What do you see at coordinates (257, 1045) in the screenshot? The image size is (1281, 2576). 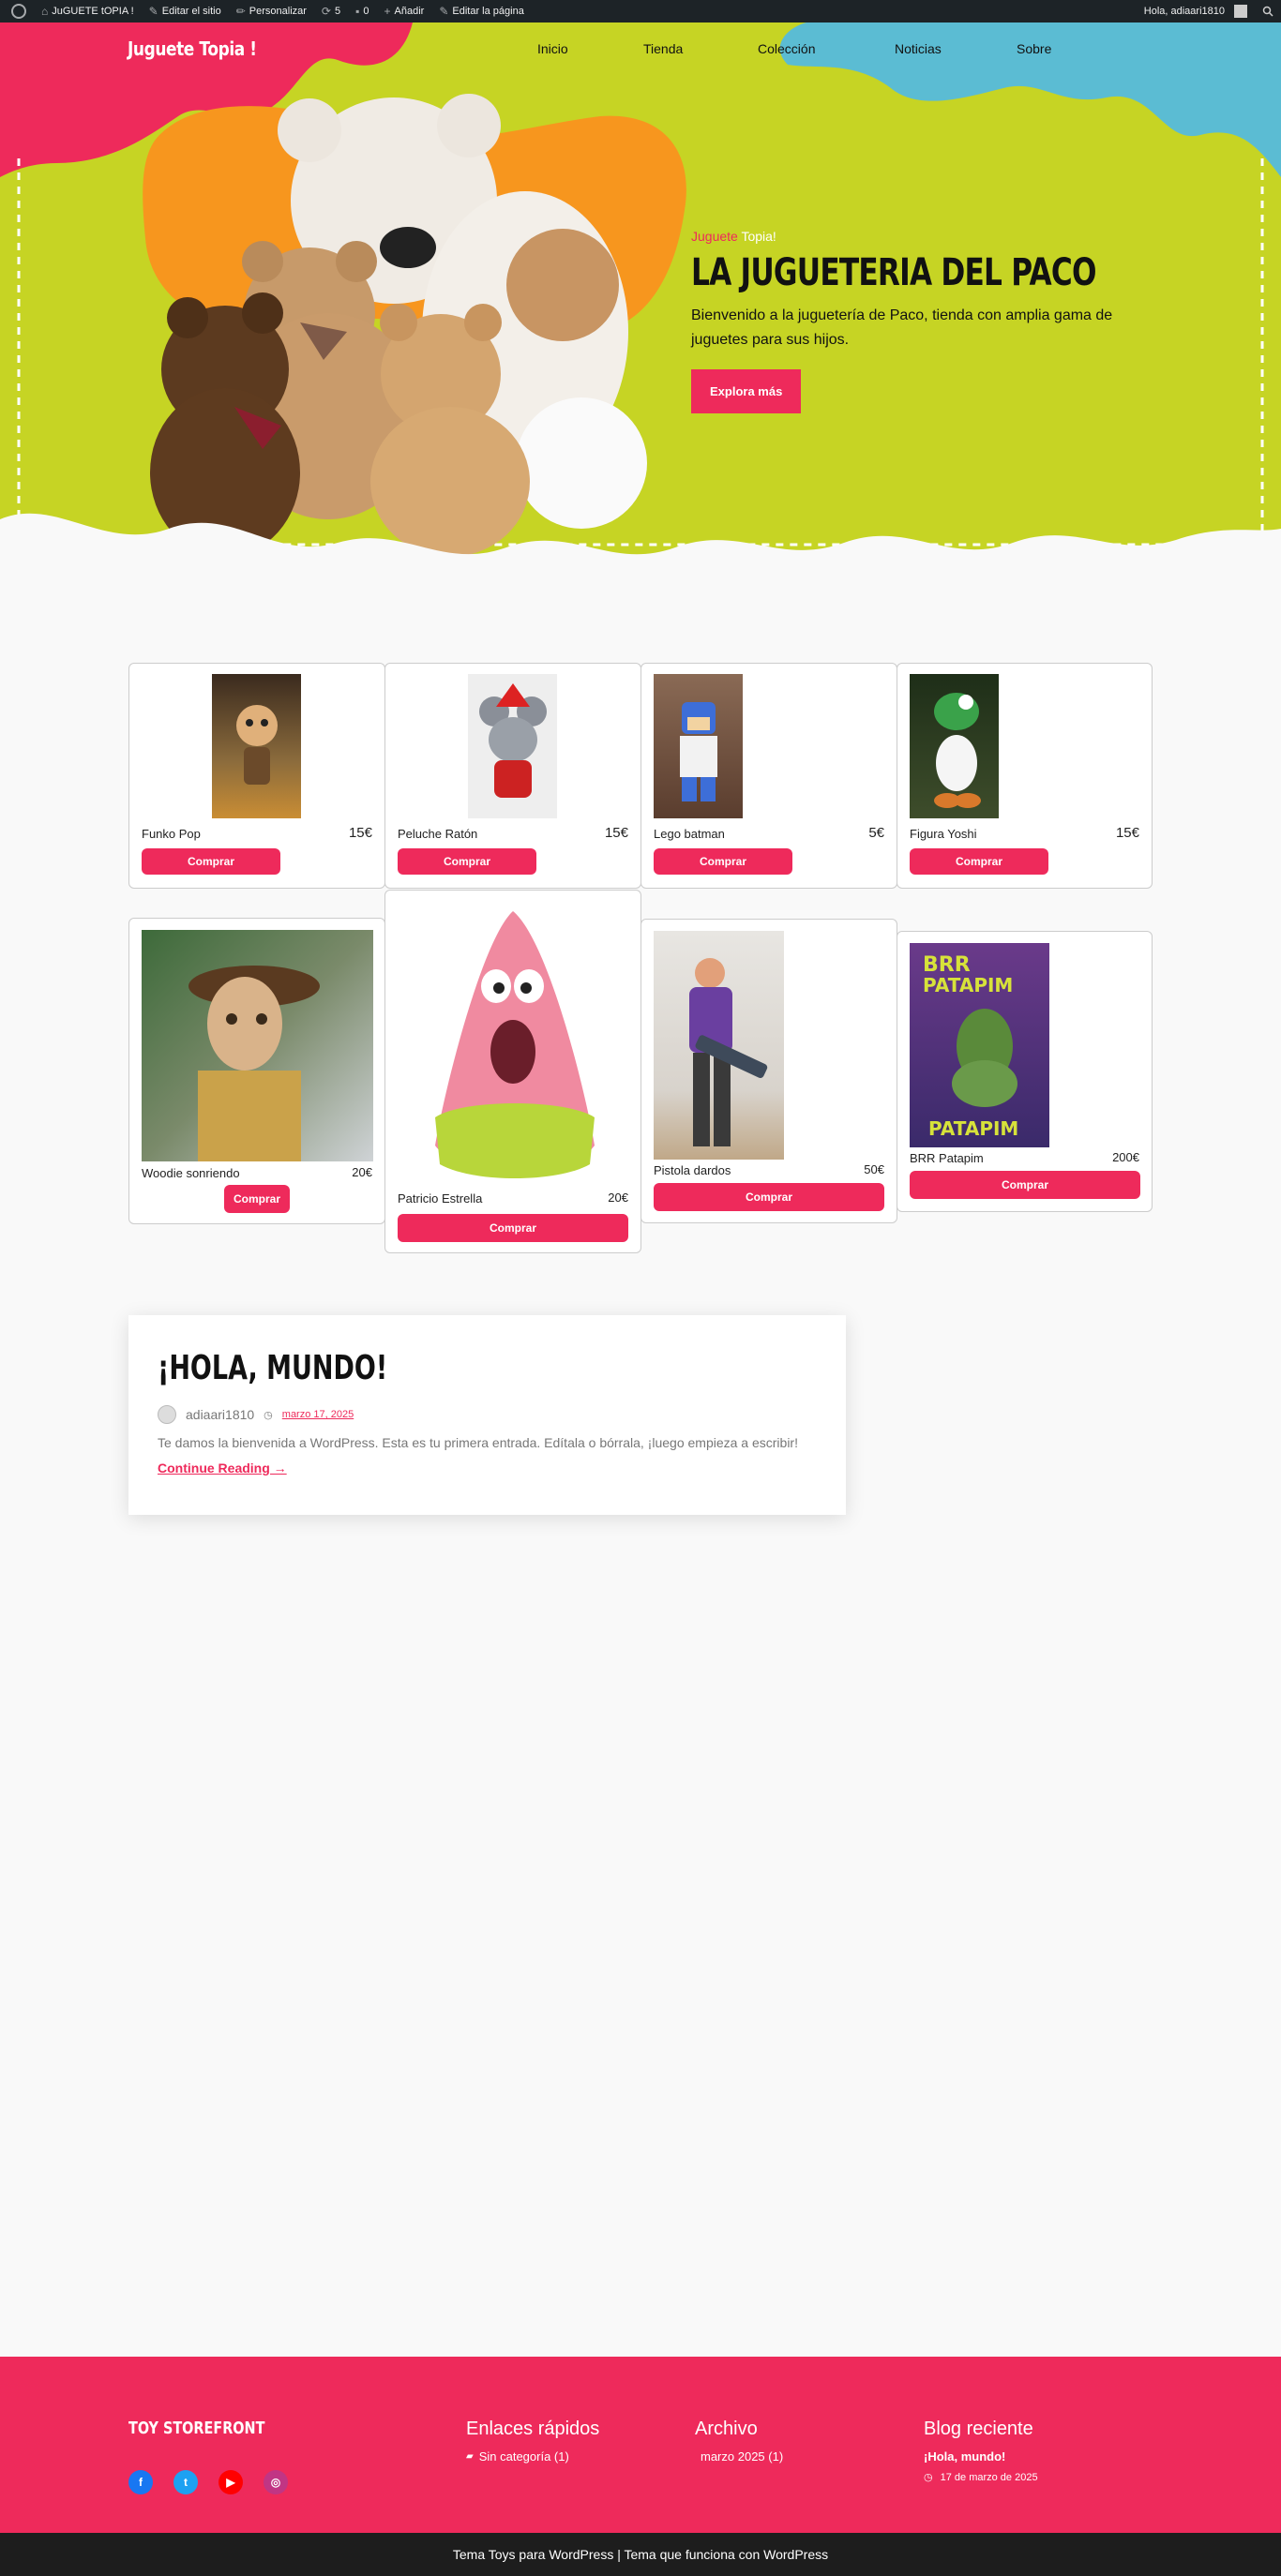 I see `woodie-image` at bounding box center [257, 1045].